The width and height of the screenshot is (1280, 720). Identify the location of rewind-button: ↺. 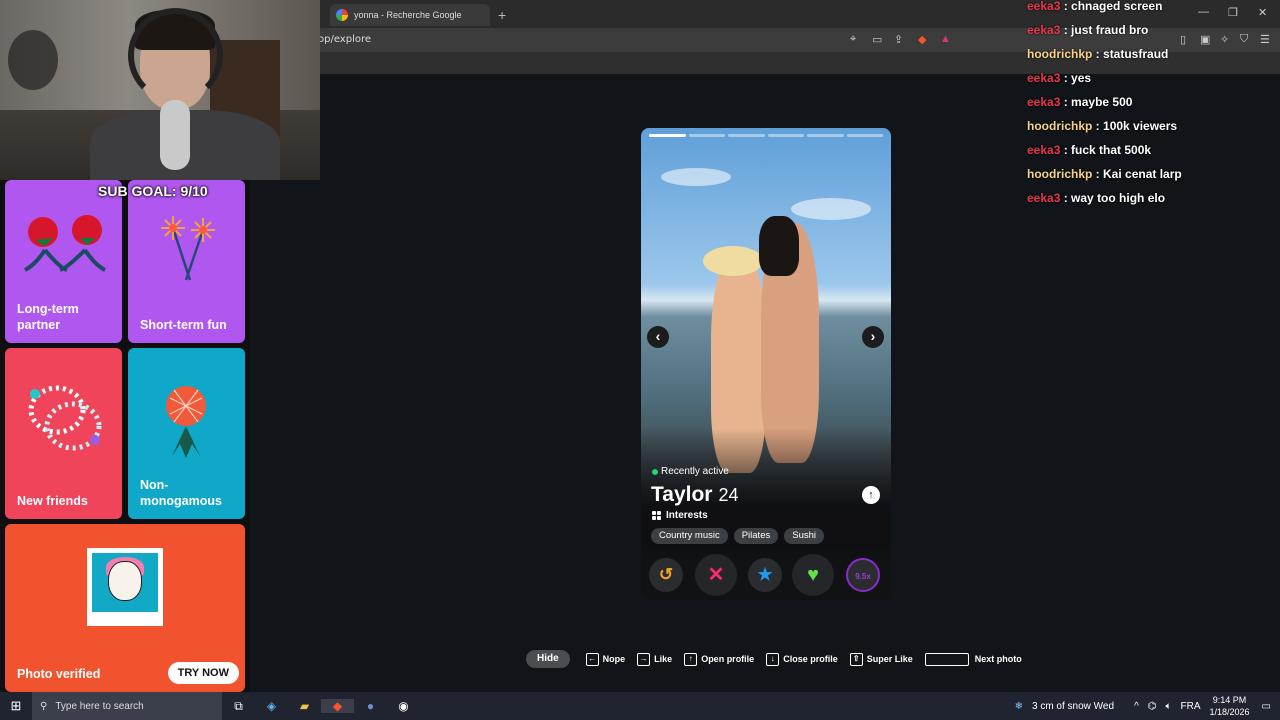
(666, 575).